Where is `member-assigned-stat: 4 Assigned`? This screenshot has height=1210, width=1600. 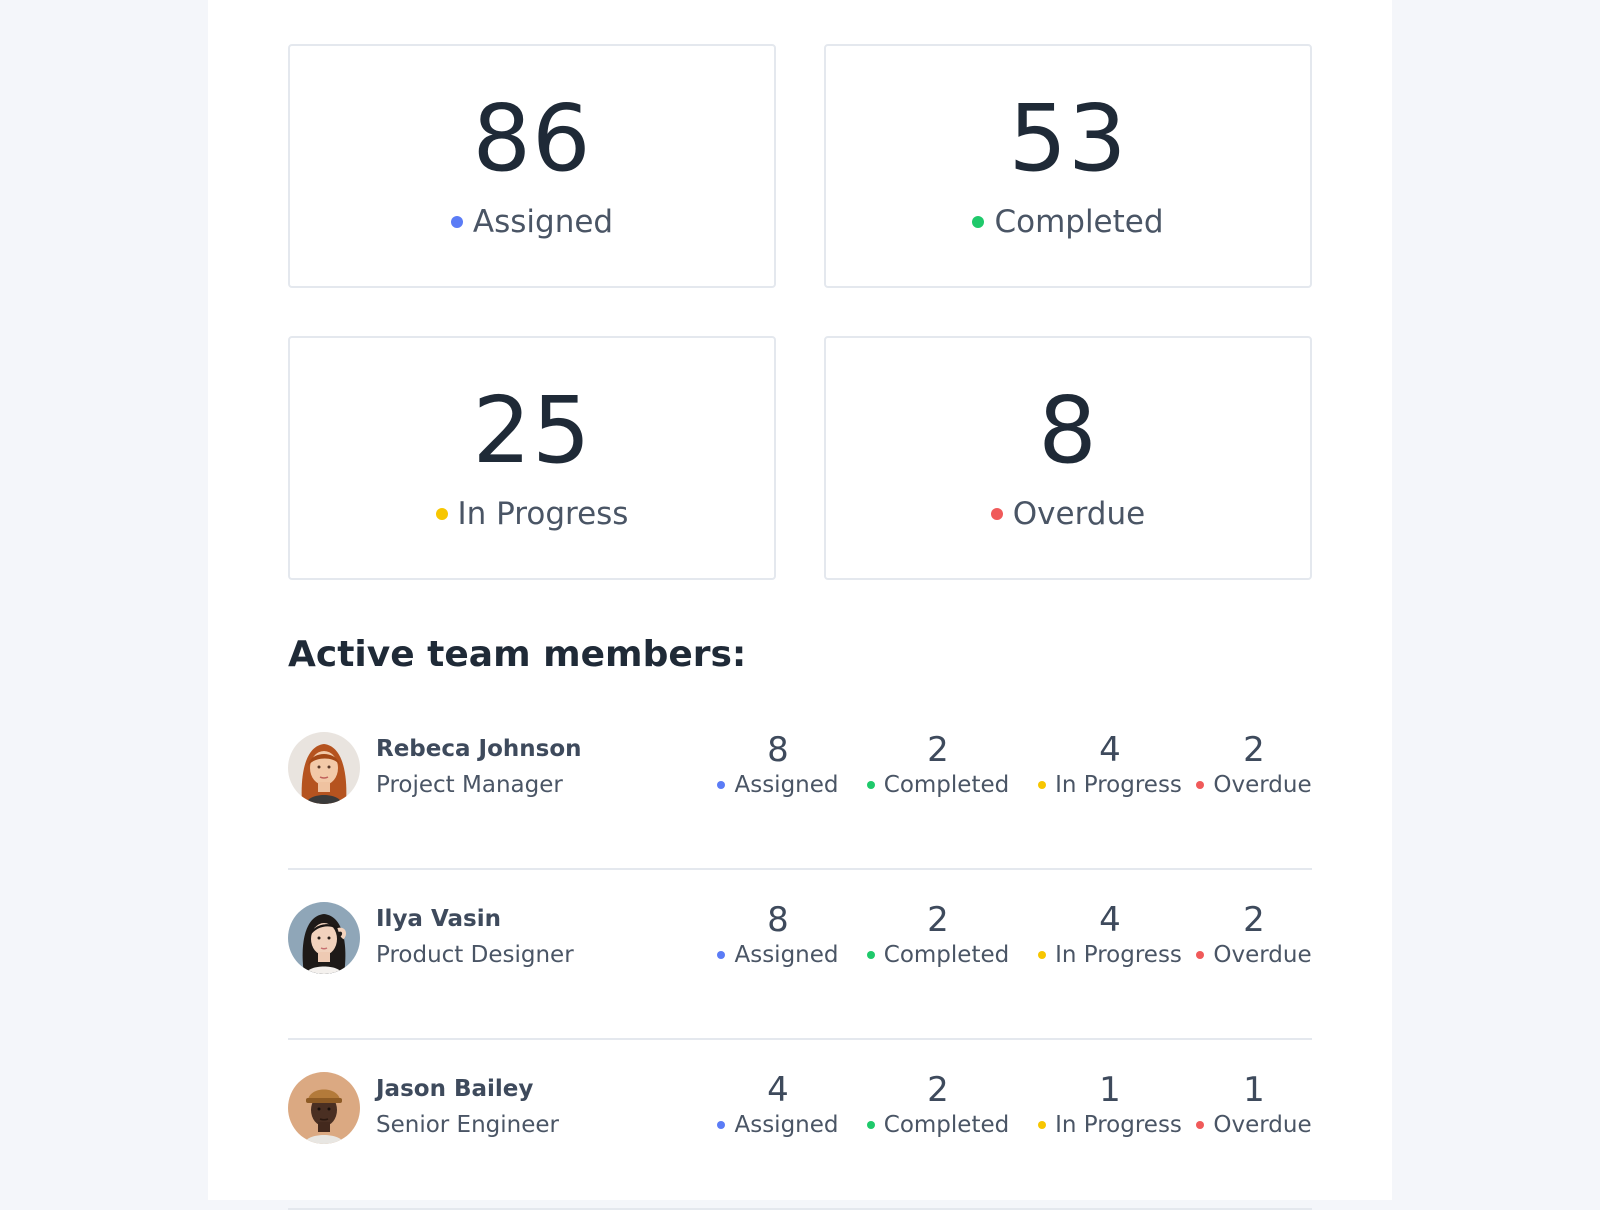 member-assigned-stat: 4 Assigned is located at coordinates (778, 1105).